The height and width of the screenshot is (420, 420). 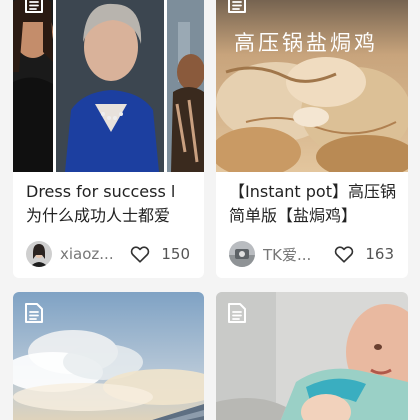 I want to click on cover-text: 高压锅盐焗鸡, so click(x=306, y=43).